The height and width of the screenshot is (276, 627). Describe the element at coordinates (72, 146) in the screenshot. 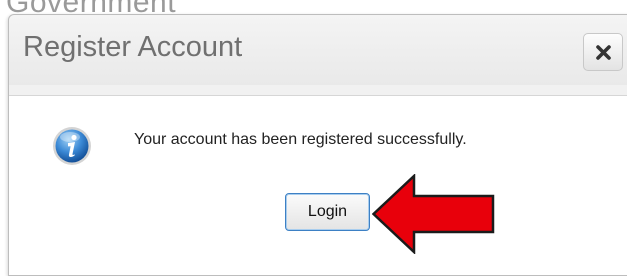

I see `info-icon` at that location.